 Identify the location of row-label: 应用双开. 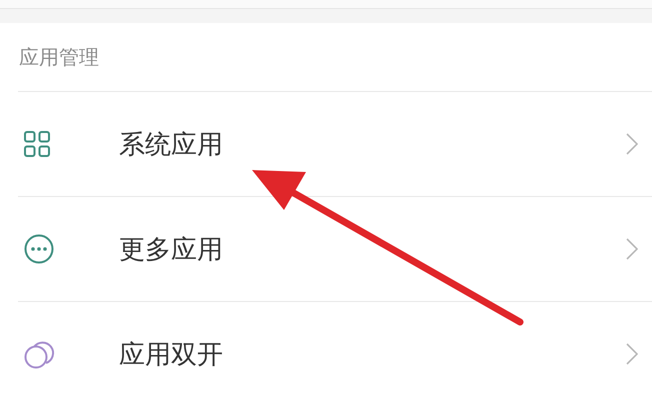
(171, 355).